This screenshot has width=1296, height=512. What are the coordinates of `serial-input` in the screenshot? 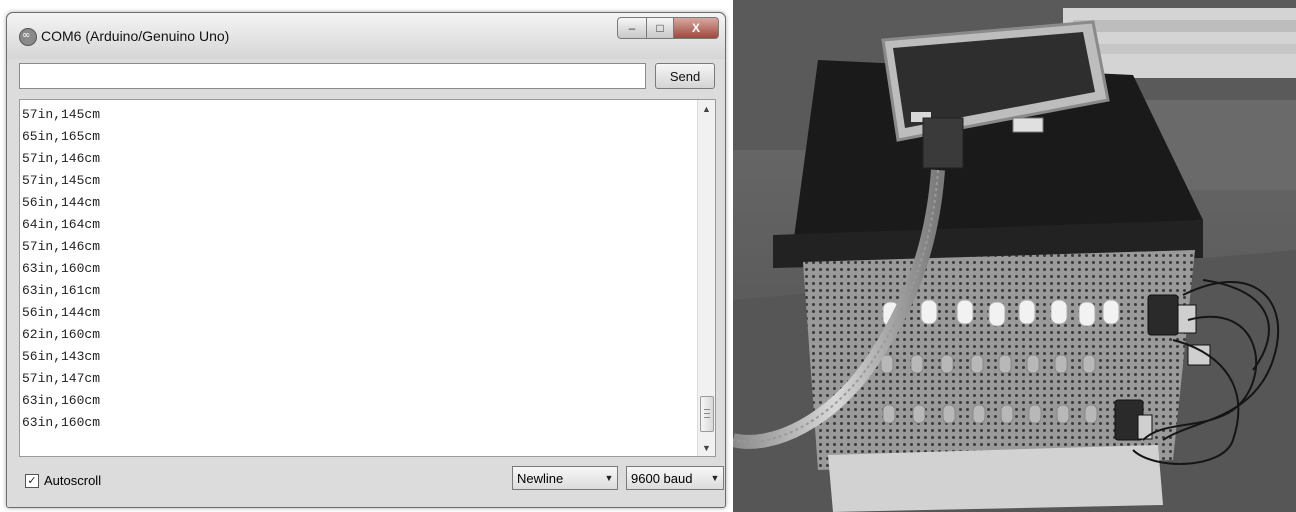 It's located at (332, 76).